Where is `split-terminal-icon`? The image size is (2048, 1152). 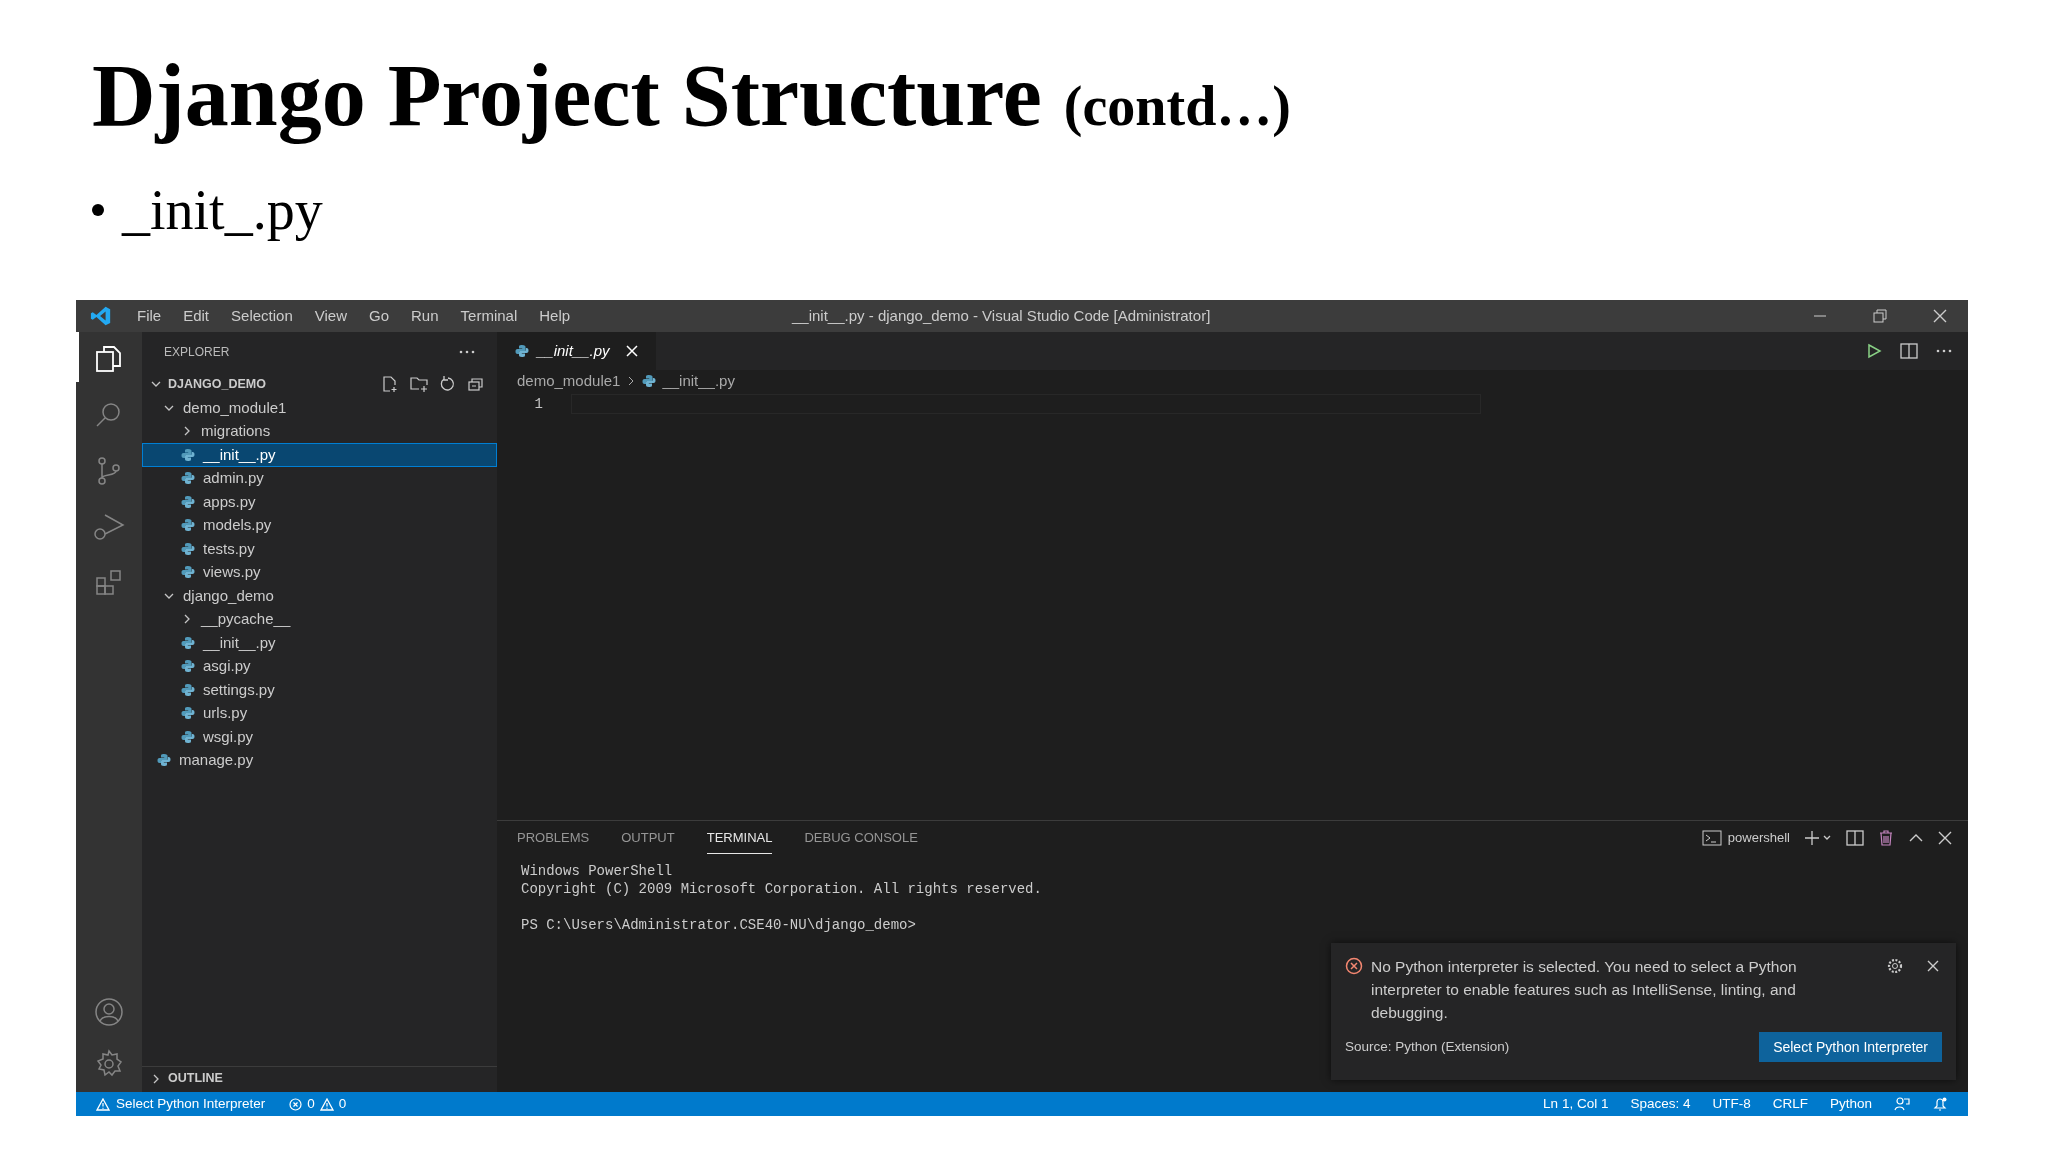
split-terminal-icon is located at coordinates (1855, 838).